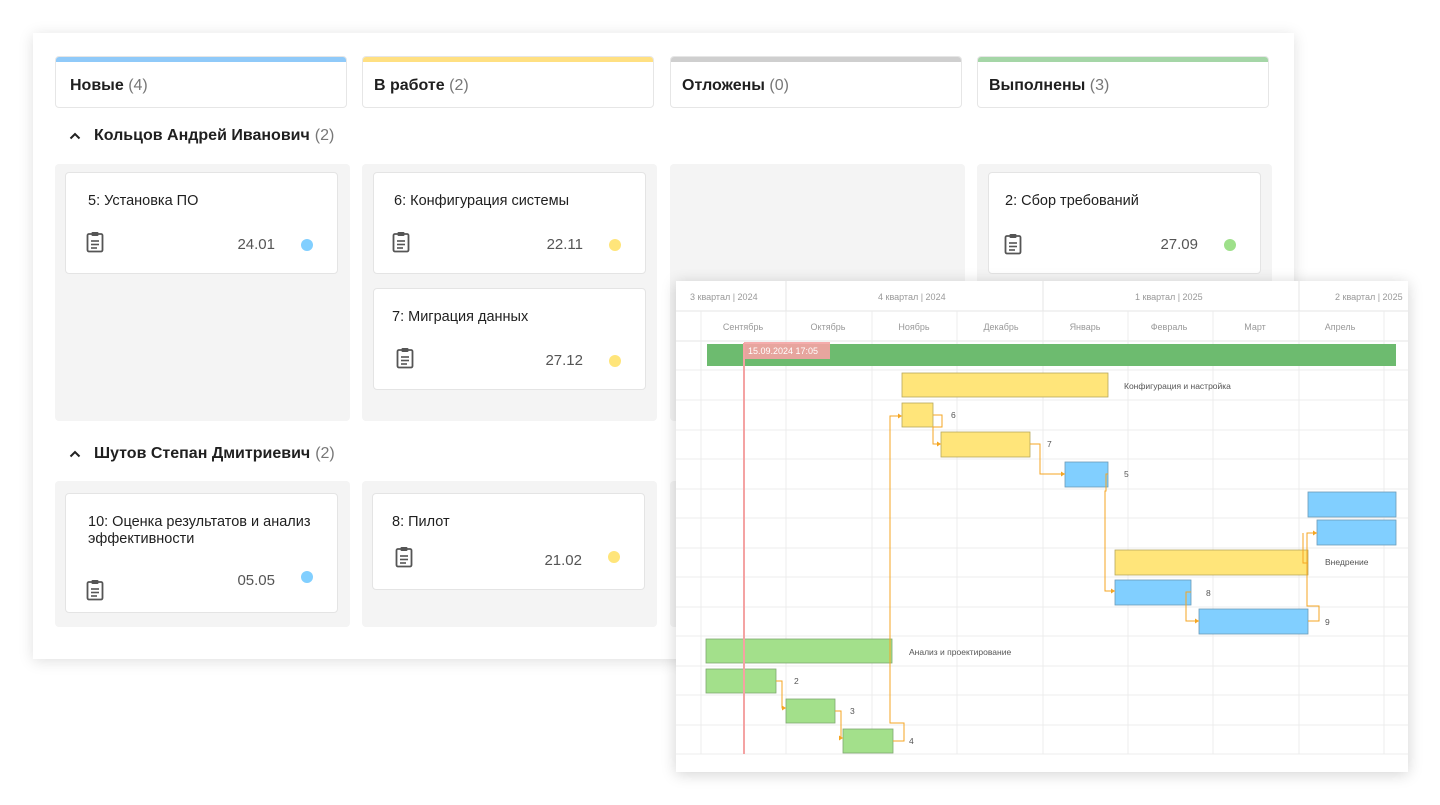 The width and height of the screenshot is (1440, 805). I want to click on month-label: Сентябрь, so click(743, 327).